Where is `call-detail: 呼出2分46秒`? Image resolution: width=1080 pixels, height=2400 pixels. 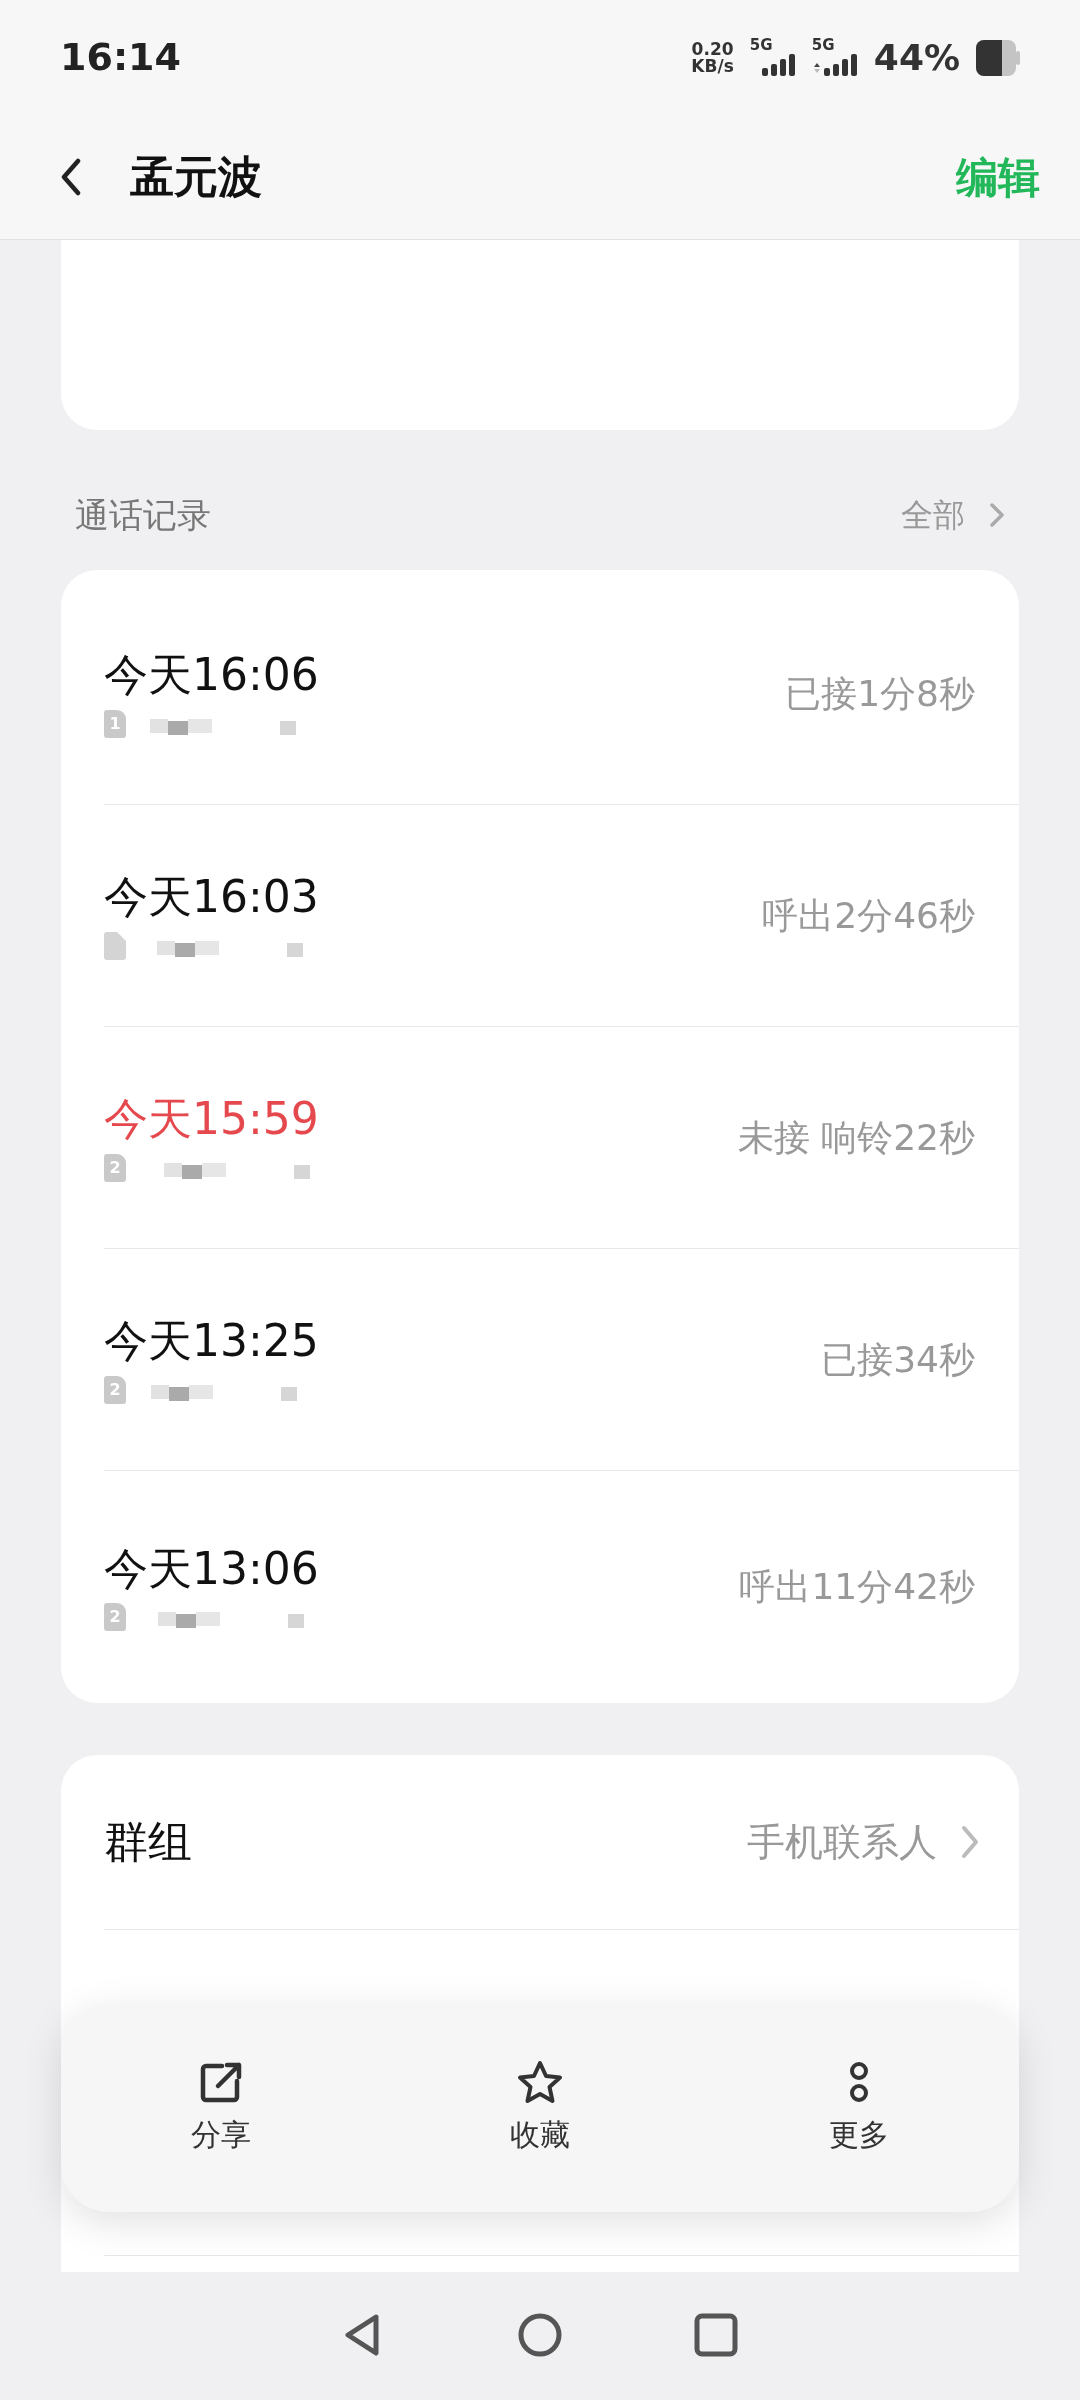 call-detail: 呼出2分46秒 is located at coordinates (868, 915).